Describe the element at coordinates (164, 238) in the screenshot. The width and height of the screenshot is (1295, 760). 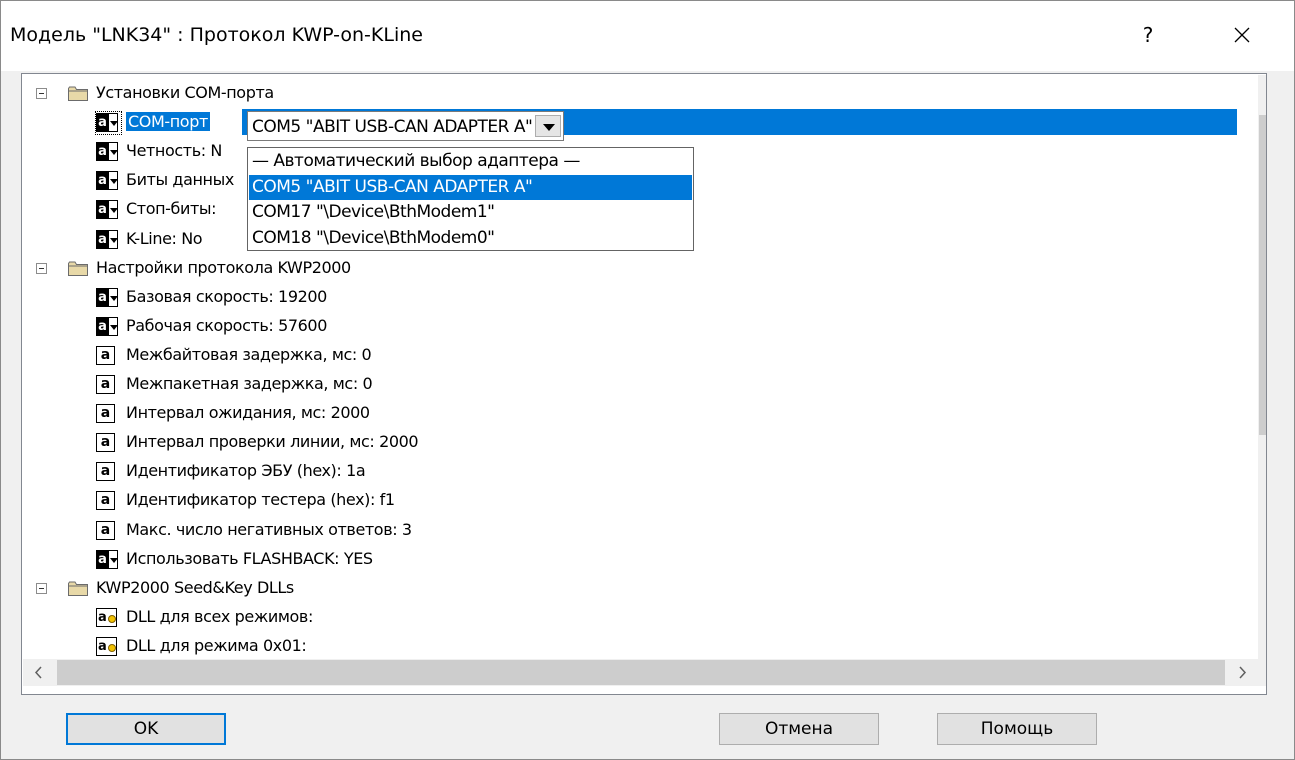
I see `tree-item-label: K-Line: No` at that location.